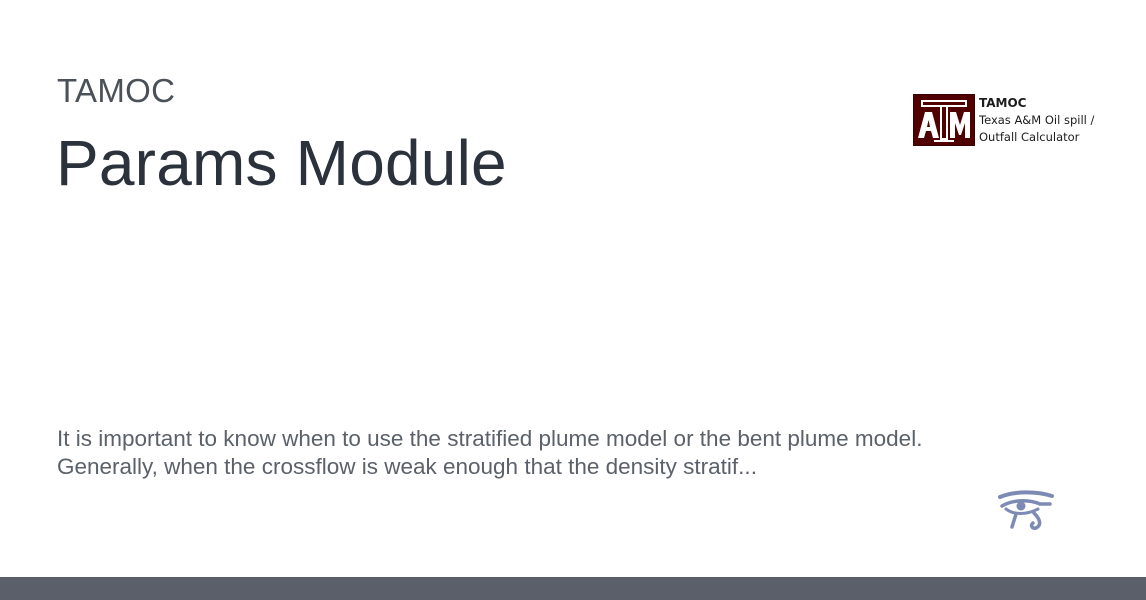 The height and width of the screenshot is (600, 1146). What do you see at coordinates (116, 90) in the screenshot?
I see `site-name: TAMOC` at bounding box center [116, 90].